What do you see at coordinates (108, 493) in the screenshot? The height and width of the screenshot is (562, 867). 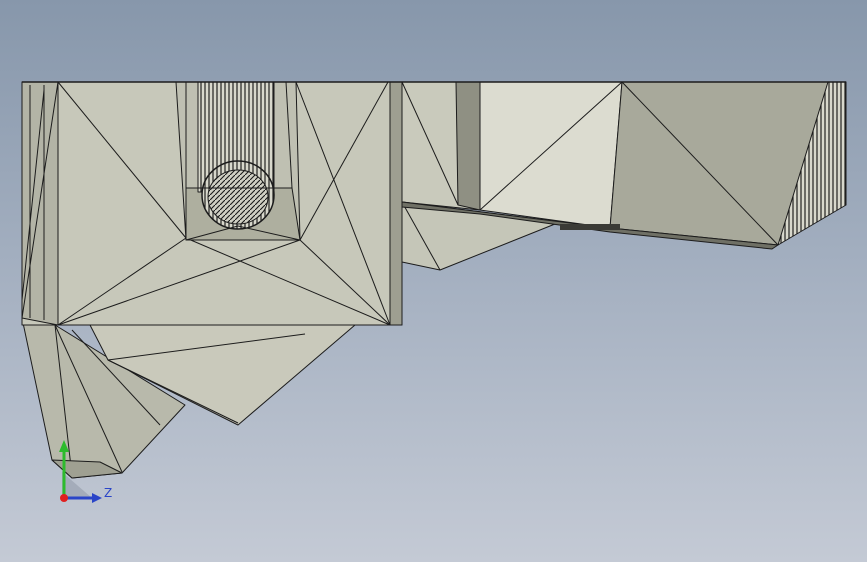 I see `z-axis-label: Z` at bounding box center [108, 493].